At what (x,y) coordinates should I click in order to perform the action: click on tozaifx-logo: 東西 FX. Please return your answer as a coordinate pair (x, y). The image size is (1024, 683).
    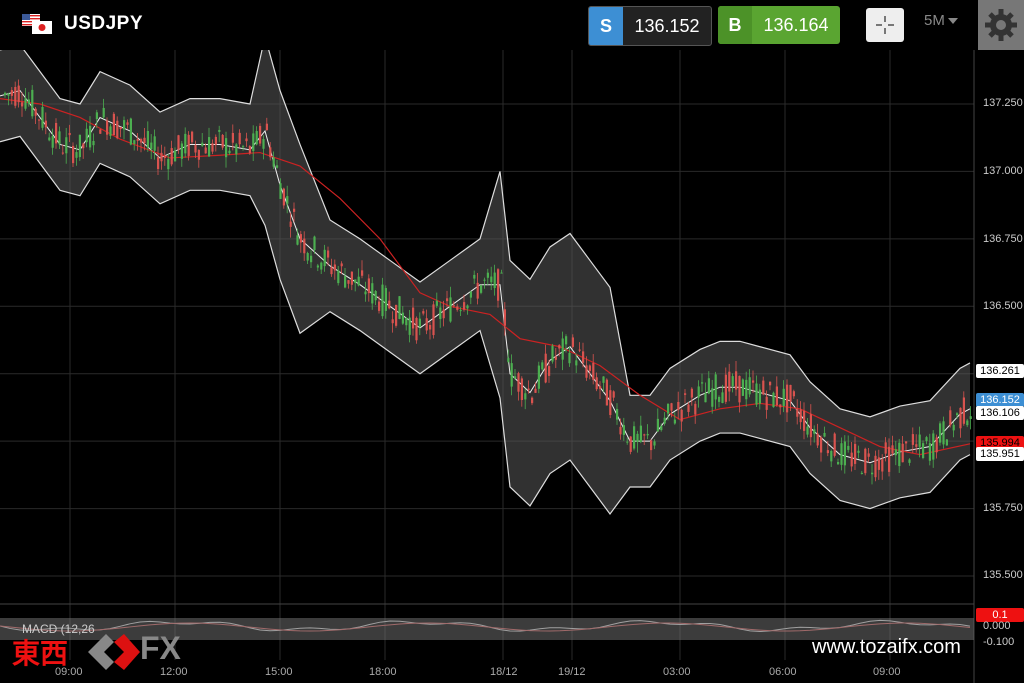
    Looking at the image, I should click on (107, 650).